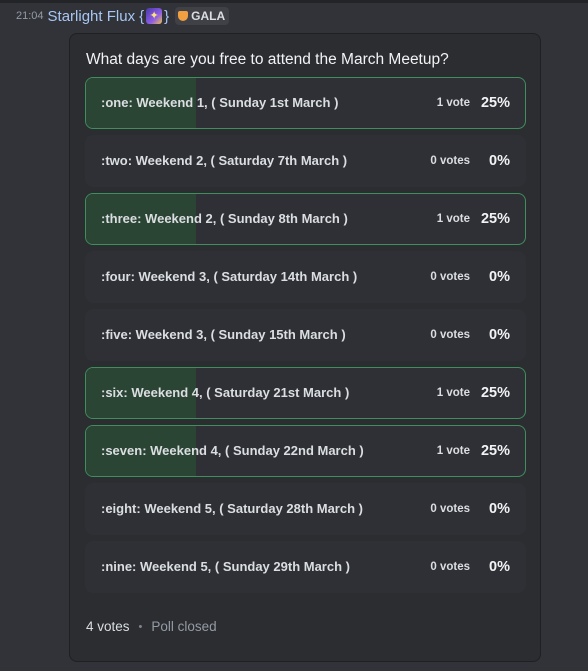  I want to click on answer-label: :six: Weekend 4, ( Saturday 21st March ), so click(225, 392).